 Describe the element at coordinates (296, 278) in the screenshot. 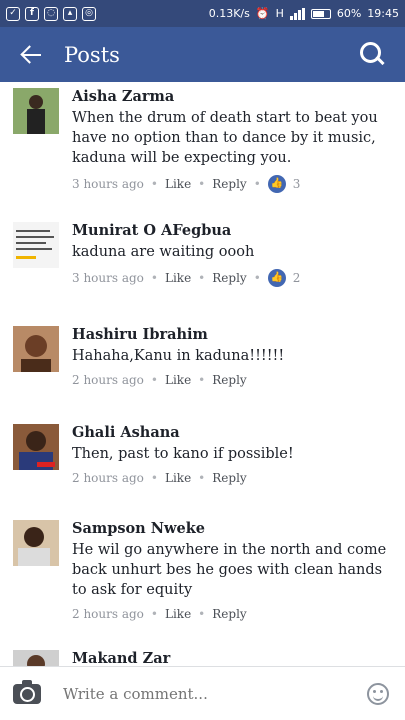

I see `like-count: 2` at that location.